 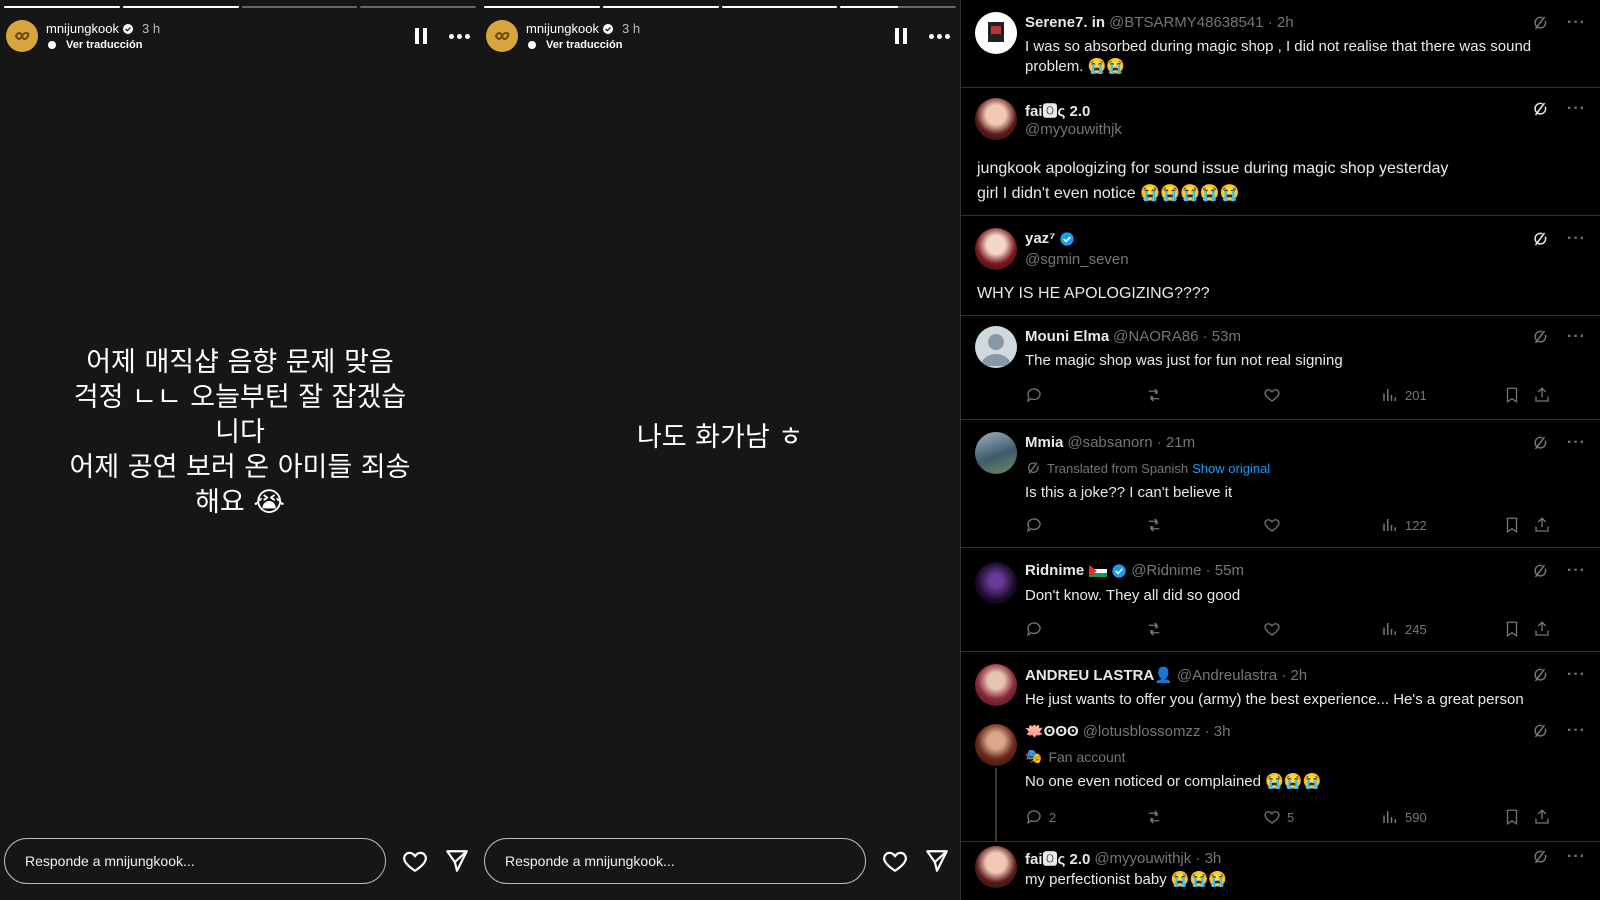 What do you see at coordinates (1404, 395) in the screenshot?
I see `views-button: 201` at bounding box center [1404, 395].